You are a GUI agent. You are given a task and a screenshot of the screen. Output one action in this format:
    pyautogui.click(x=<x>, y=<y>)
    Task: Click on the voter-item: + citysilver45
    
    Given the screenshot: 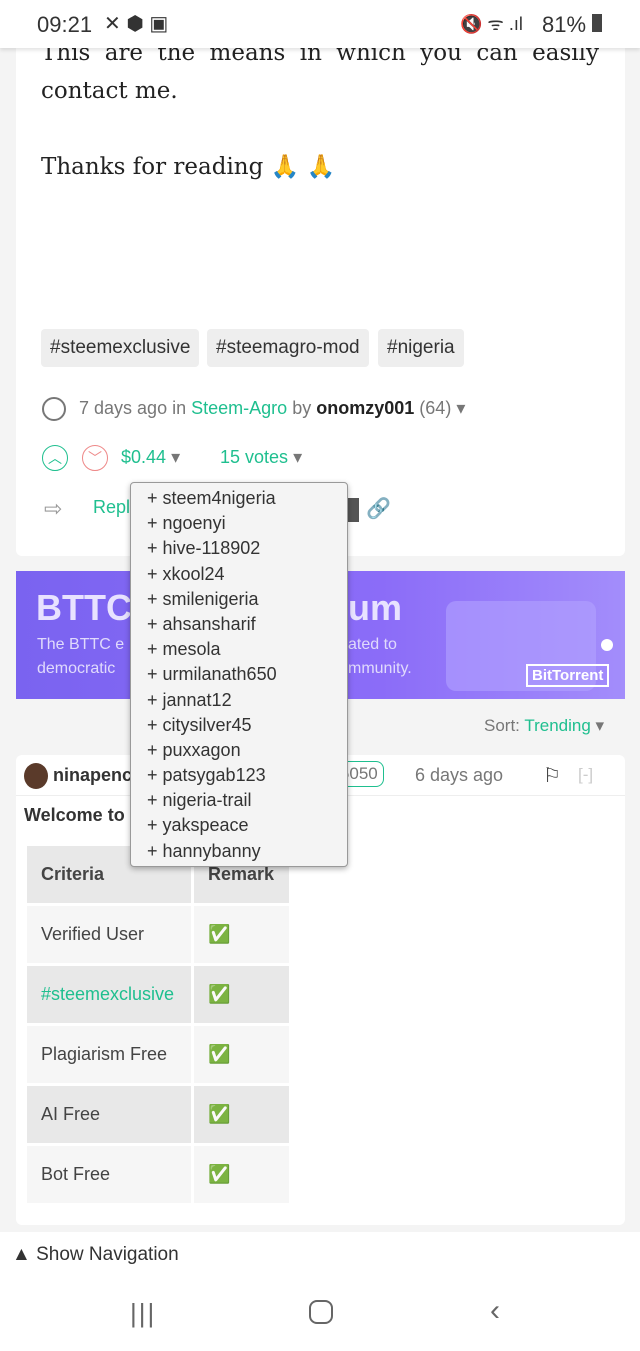 What is the action you would take?
    pyautogui.click(x=247, y=725)
    